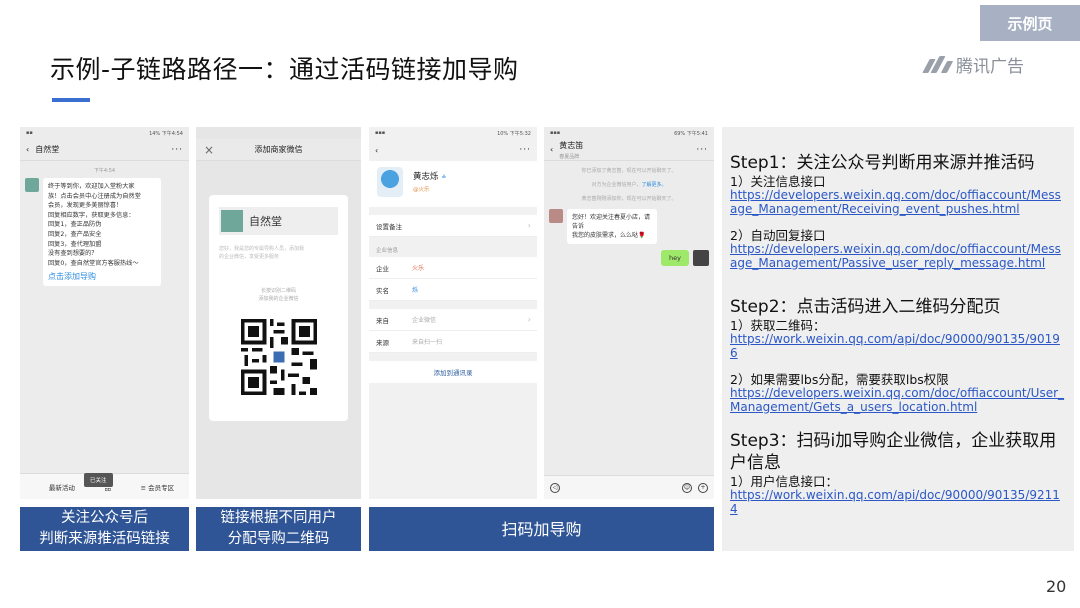 The height and width of the screenshot is (608, 1080). What do you see at coordinates (555, 487) in the screenshot?
I see `voice-icon: ◁` at bounding box center [555, 487].